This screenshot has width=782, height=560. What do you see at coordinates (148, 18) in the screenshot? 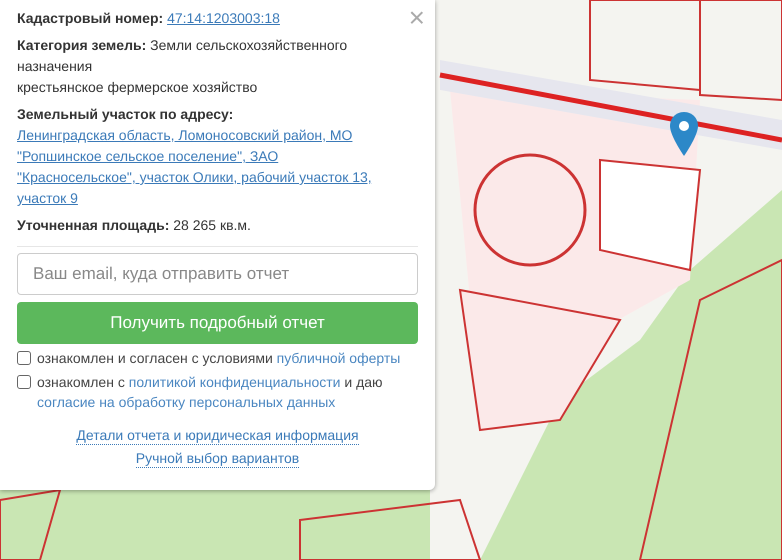
I see `info-text: Кадастровый номер: 47:14:1203003:18` at bounding box center [148, 18].